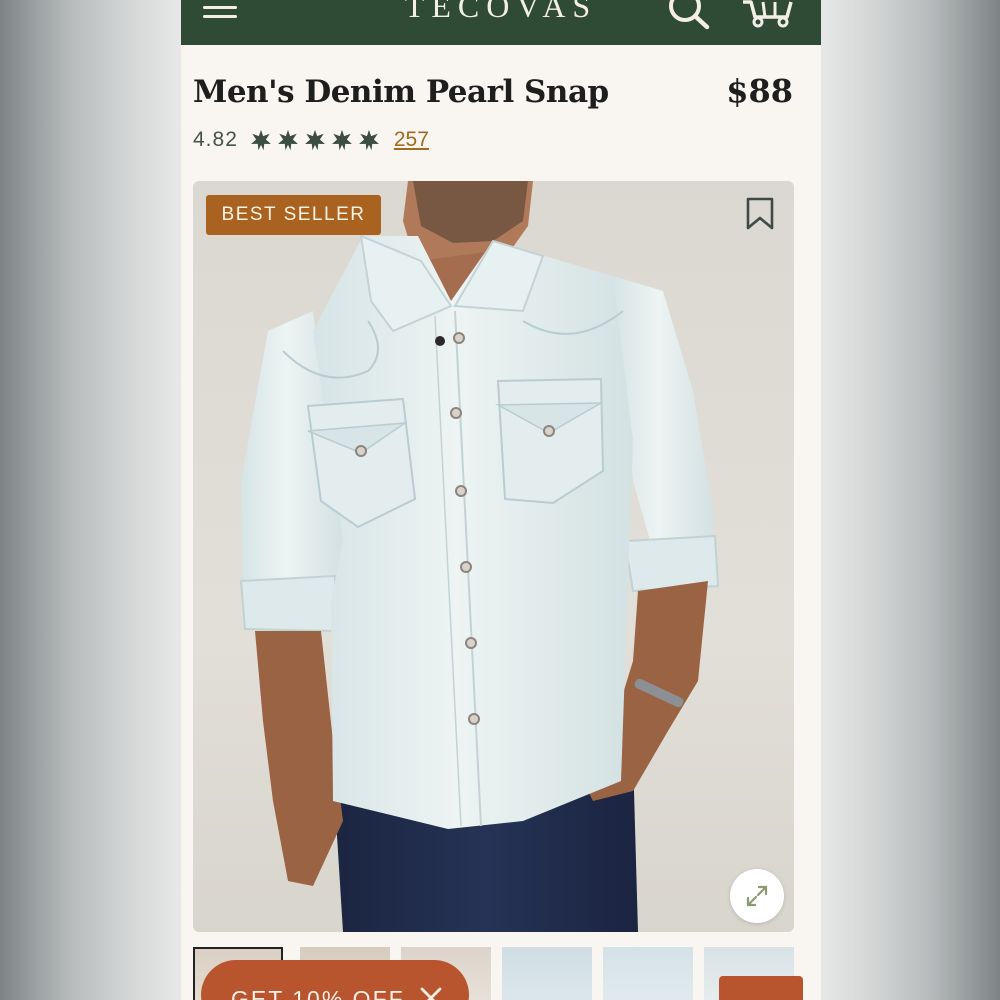 This screenshot has height=1000, width=1000. What do you see at coordinates (689, 15) in the screenshot?
I see `search-icon` at bounding box center [689, 15].